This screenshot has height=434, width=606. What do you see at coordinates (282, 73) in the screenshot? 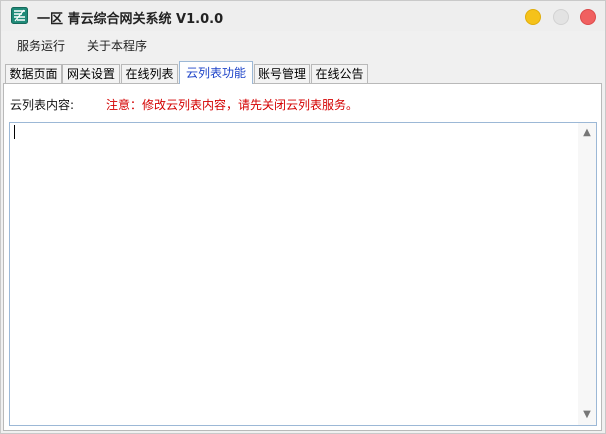
I see `tab-account-management: 账号管理` at bounding box center [282, 73].